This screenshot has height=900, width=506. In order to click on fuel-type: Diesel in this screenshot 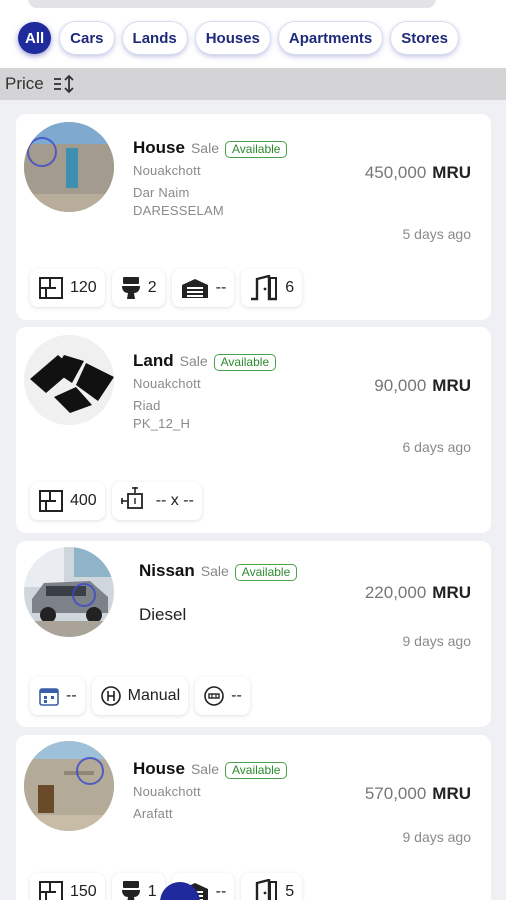, I will do `click(163, 614)`.